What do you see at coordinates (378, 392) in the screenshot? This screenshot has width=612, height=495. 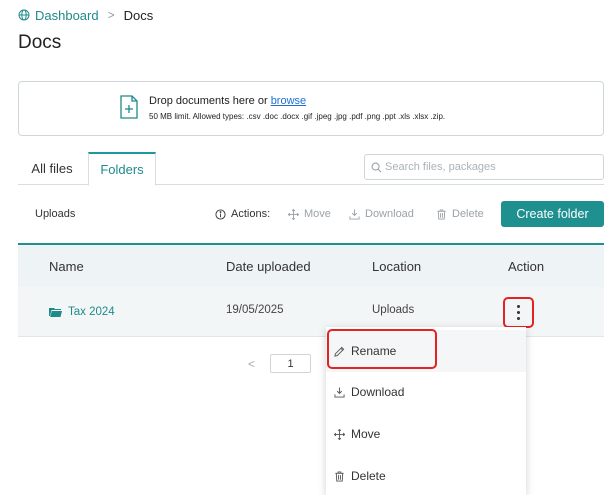 I see `menu-item-download-label: Download` at bounding box center [378, 392].